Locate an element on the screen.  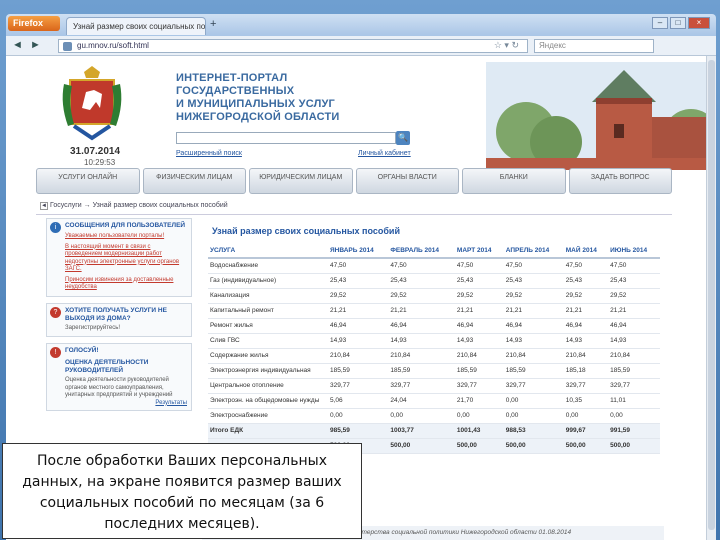
box-heading: Сообщения для пользователей is located at coordinates (126, 226).